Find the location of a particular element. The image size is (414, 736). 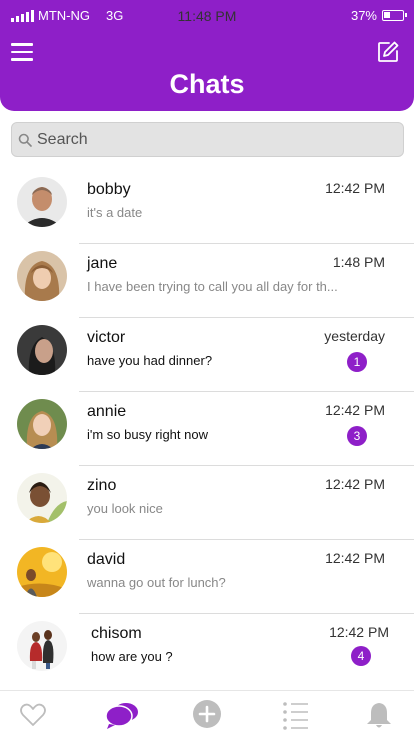

compose-icon is located at coordinates (388, 52).